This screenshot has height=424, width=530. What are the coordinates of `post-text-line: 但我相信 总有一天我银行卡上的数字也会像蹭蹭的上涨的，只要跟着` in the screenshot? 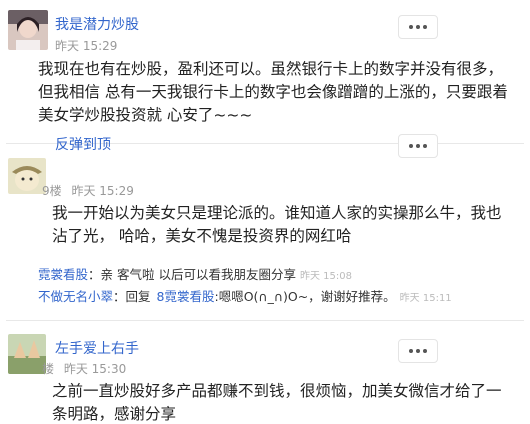 It's located at (273, 92).